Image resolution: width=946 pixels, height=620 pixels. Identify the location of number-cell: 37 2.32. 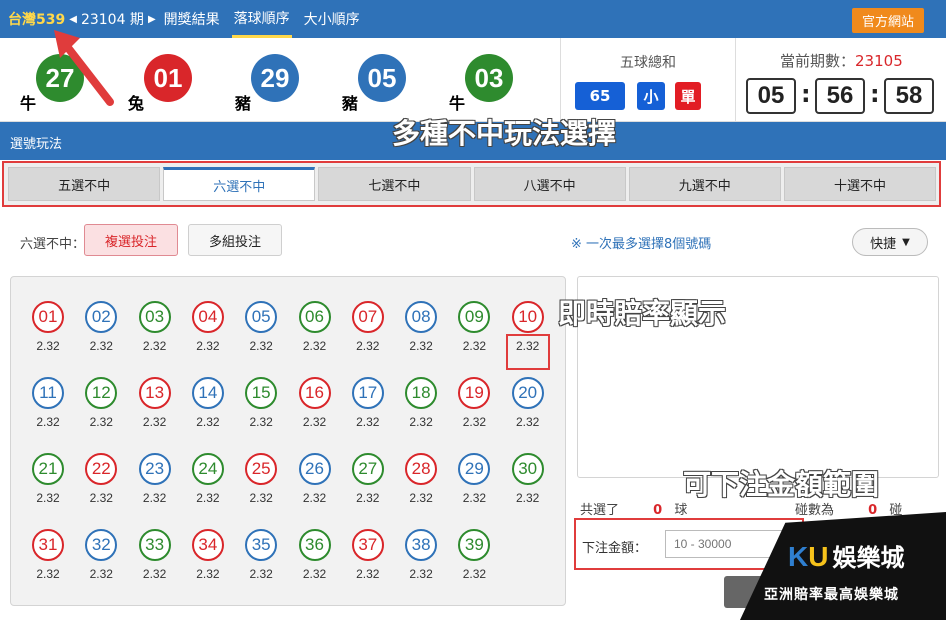
(368, 555).